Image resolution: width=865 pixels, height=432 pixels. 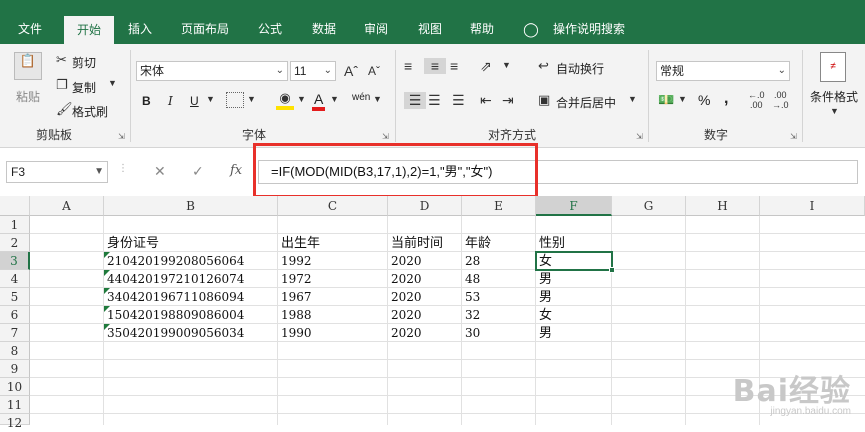 I want to click on orientation-icon: ⇗, so click(x=486, y=66).